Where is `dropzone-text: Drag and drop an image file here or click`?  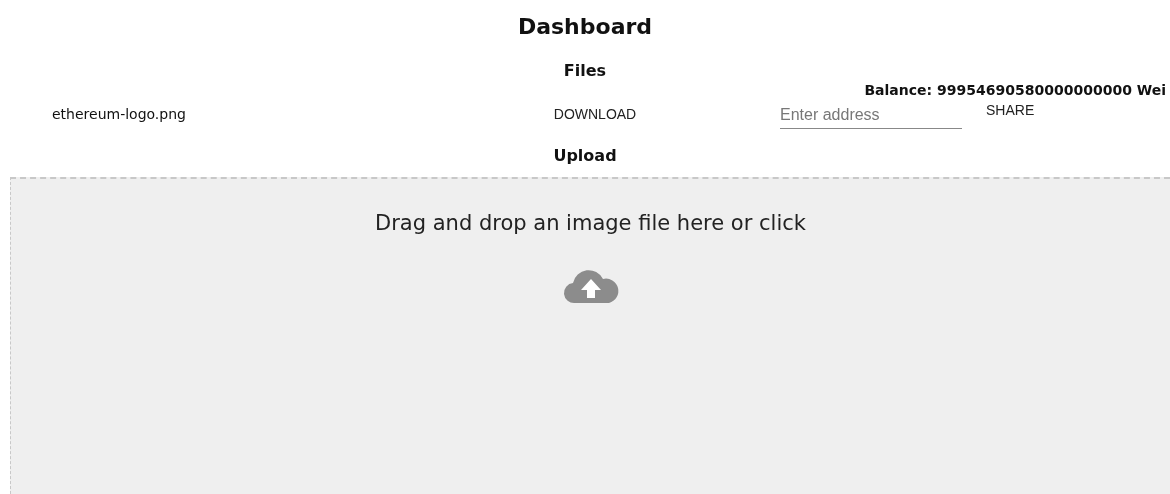
dropzone-text: Drag and drop an image file here or click is located at coordinates (590, 223).